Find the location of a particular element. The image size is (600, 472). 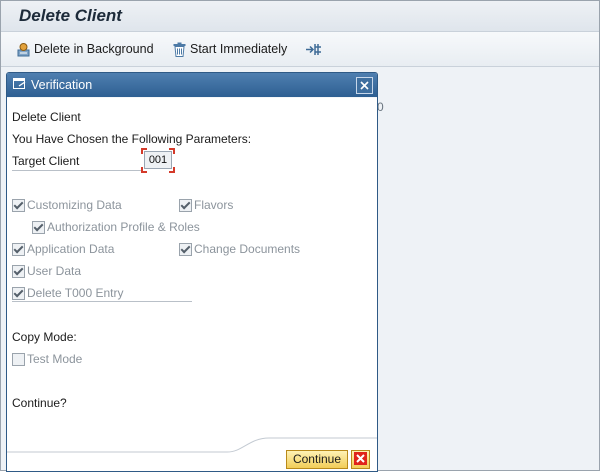

dialog-header: Verification is located at coordinates (192, 85).